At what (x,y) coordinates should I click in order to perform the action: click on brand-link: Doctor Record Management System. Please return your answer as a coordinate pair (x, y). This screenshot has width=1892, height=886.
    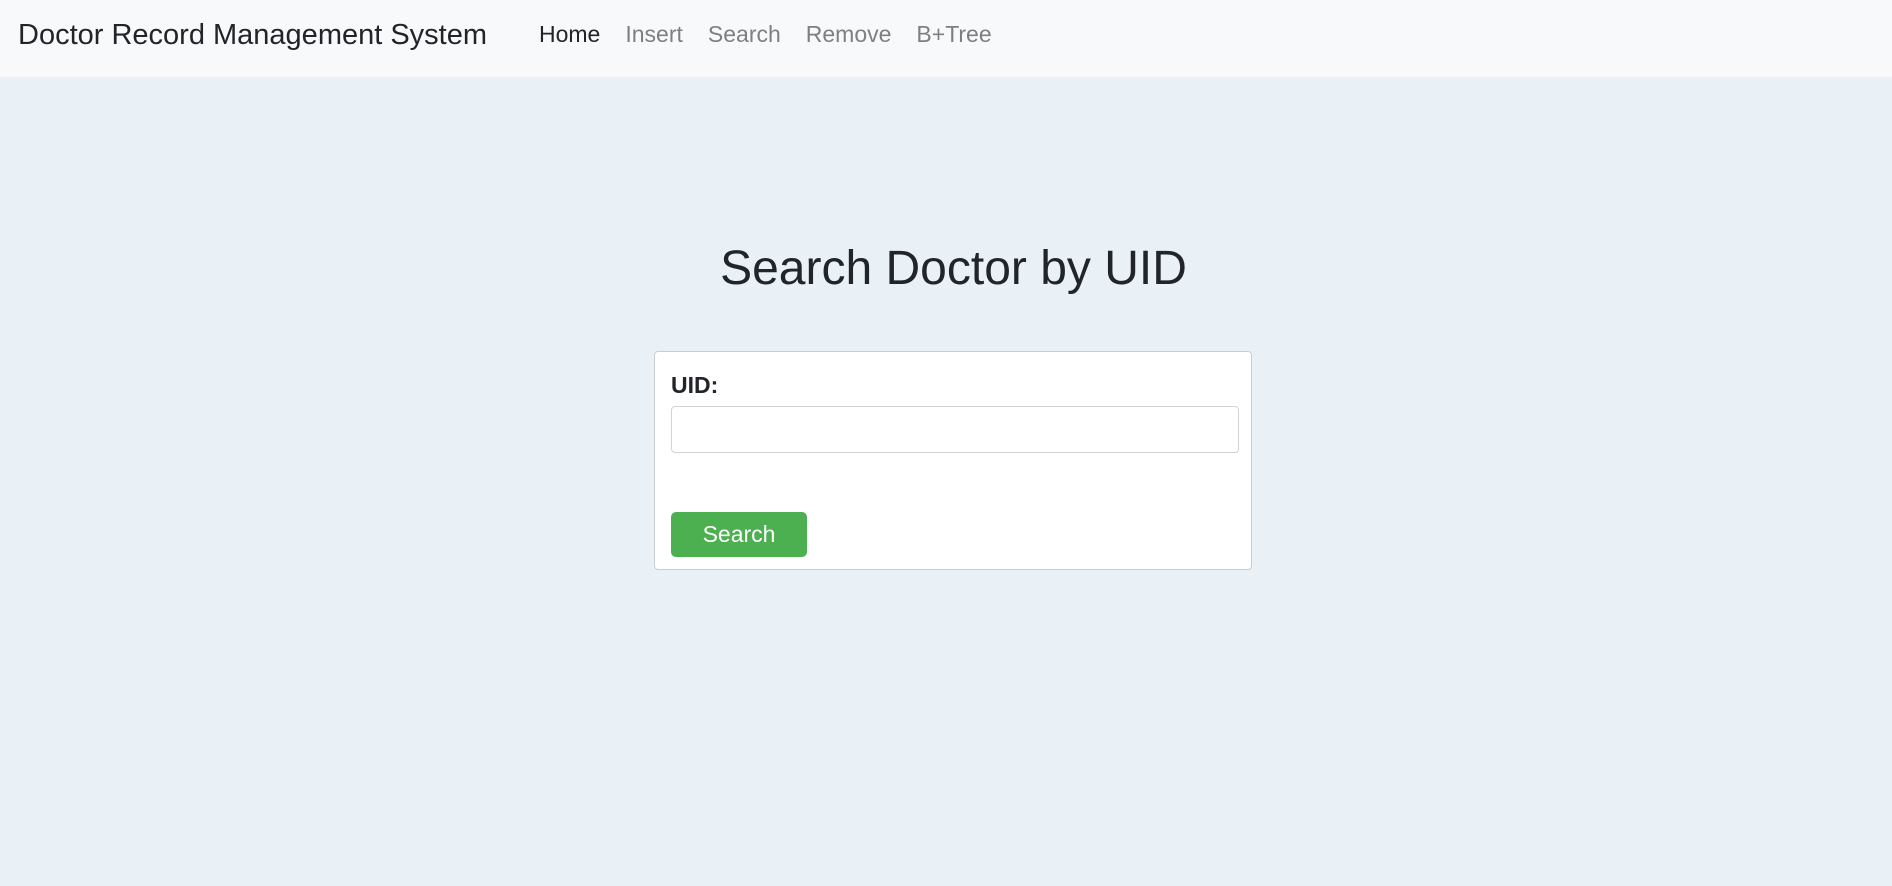
    Looking at the image, I should click on (252, 35).